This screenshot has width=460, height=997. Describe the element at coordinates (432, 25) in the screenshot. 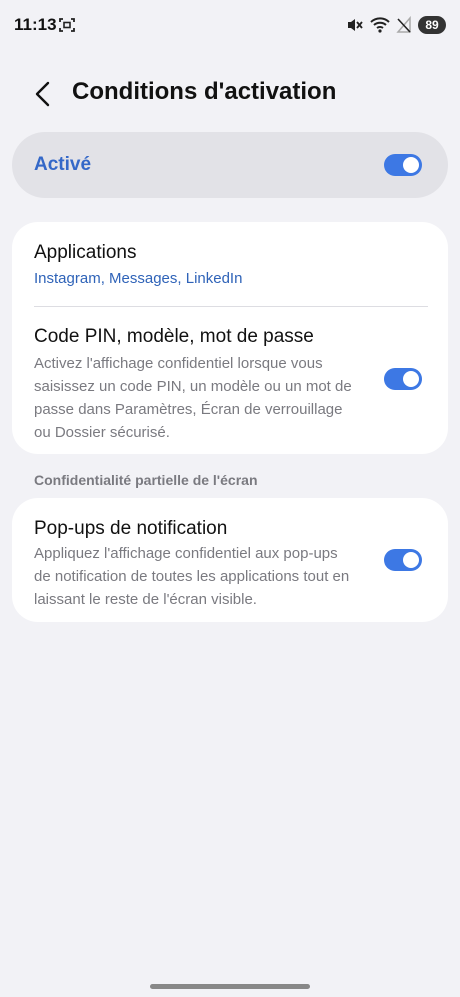

I see `battery-icon: 89` at that location.